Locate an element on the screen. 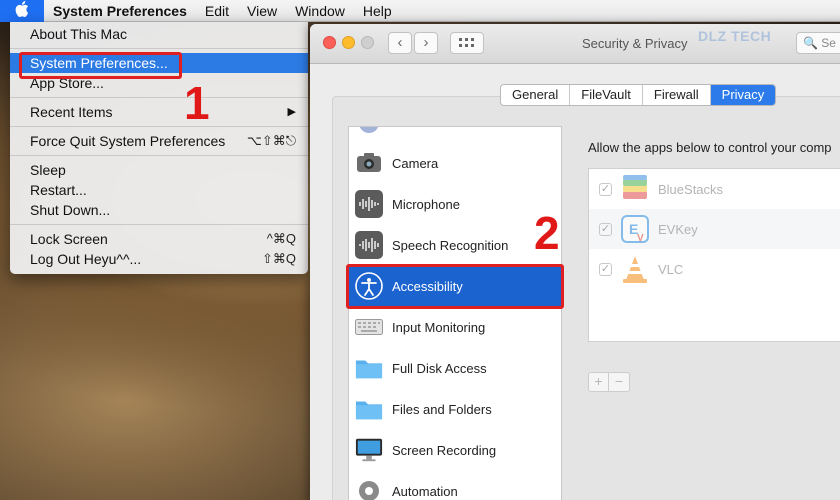 The height and width of the screenshot is (500, 840). app-name: VLC is located at coordinates (671, 269).